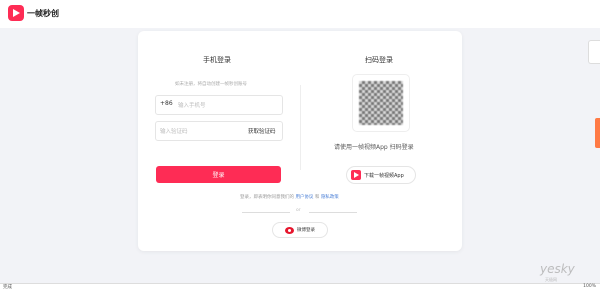 This screenshot has width=600, height=292. What do you see at coordinates (166, 103) in the screenshot?
I see `country-code-select: +86` at bounding box center [166, 103].